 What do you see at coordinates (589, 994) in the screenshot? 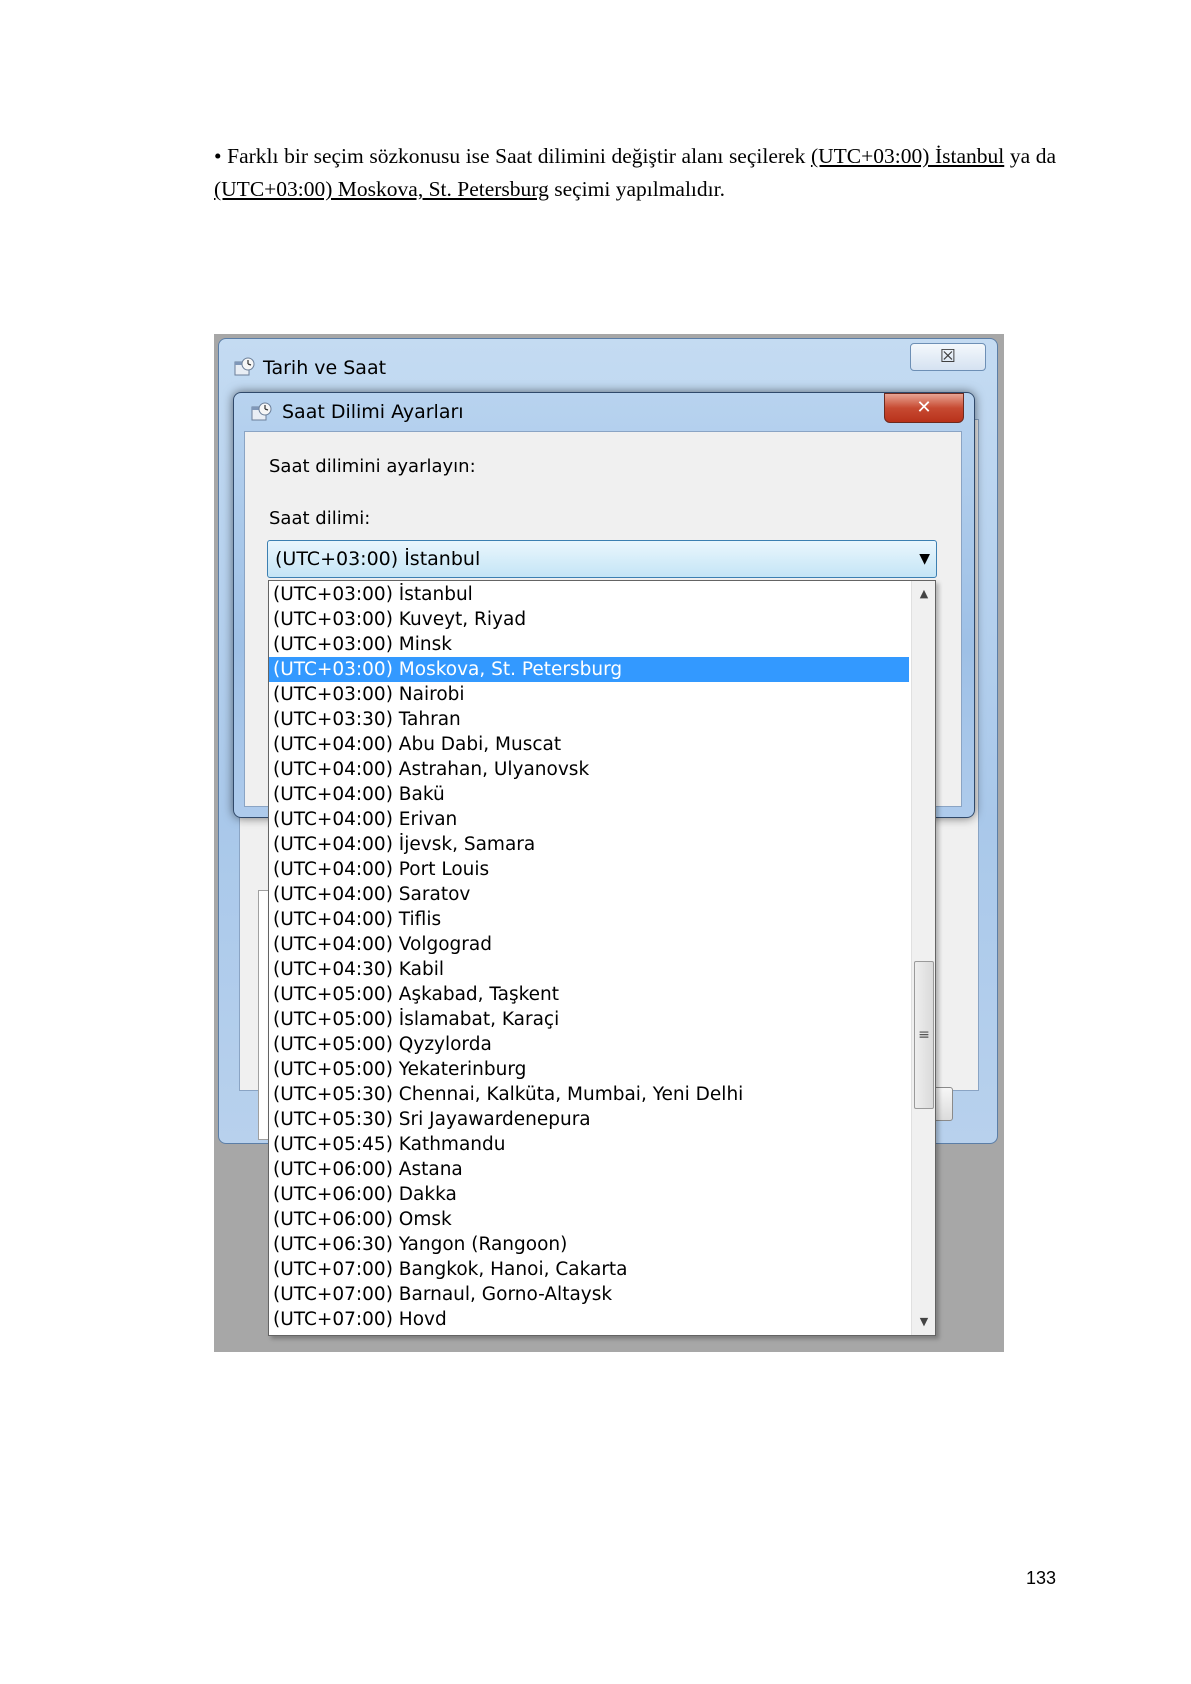
I see `timezone-option: (UTC+05:00) Aşkabad, Taşkent` at bounding box center [589, 994].